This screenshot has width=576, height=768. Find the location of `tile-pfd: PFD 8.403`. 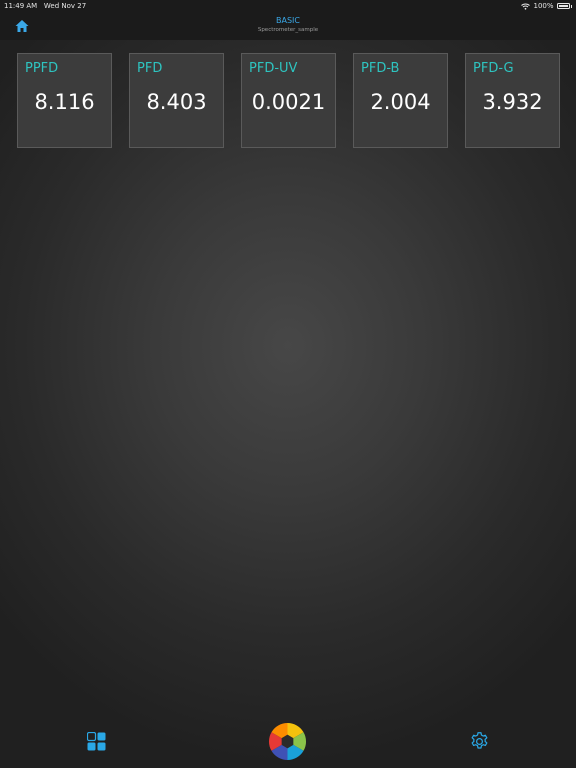

tile-pfd: PFD 8.403 is located at coordinates (176, 100).